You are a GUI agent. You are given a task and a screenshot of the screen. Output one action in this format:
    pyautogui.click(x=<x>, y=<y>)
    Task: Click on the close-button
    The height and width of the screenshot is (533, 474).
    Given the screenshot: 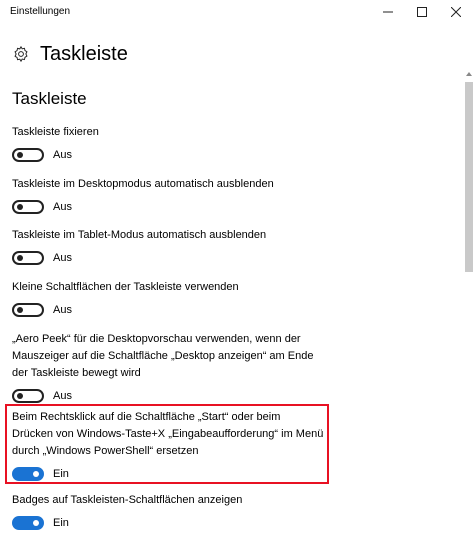 What is the action you would take?
    pyautogui.click(x=456, y=12)
    